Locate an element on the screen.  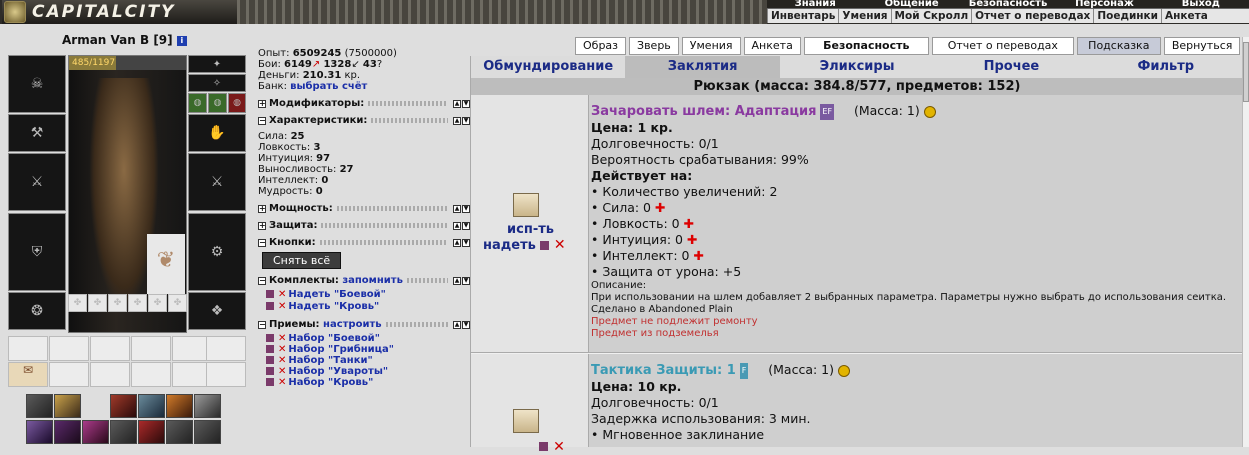
use-link: исп-ть is located at coordinates (530, 229).